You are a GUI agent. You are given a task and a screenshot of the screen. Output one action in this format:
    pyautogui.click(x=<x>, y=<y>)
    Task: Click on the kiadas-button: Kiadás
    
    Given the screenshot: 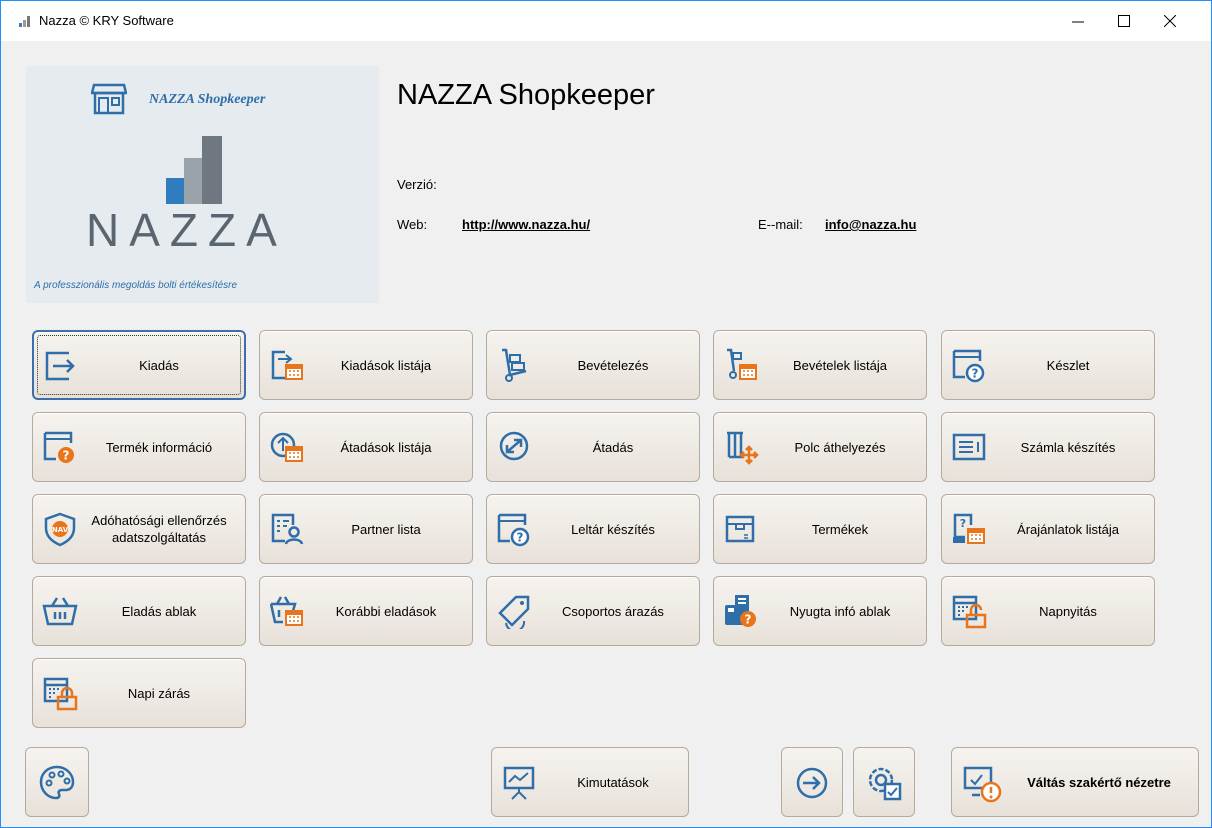 What is the action you would take?
    pyautogui.click(x=139, y=365)
    